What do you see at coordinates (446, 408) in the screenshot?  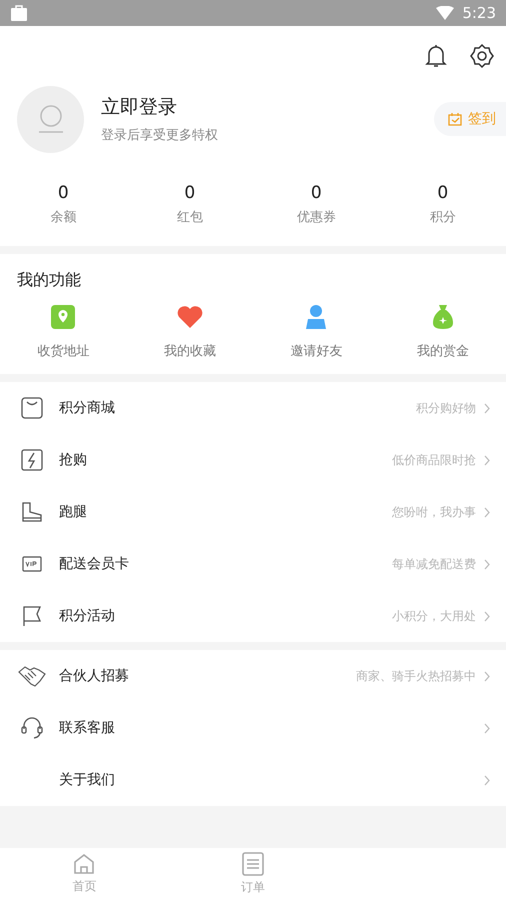 I see `menu-hint: 积分购好物` at bounding box center [446, 408].